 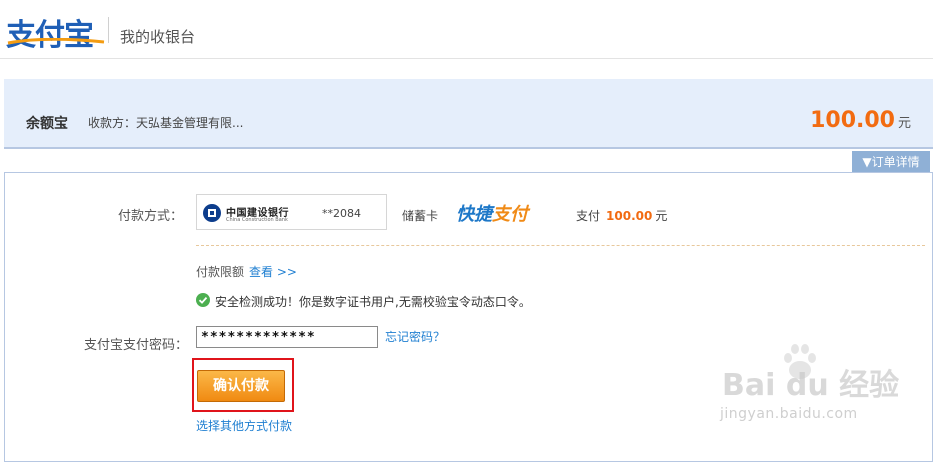 I want to click on product-name: 余额宝, so click(x=47, y=124).